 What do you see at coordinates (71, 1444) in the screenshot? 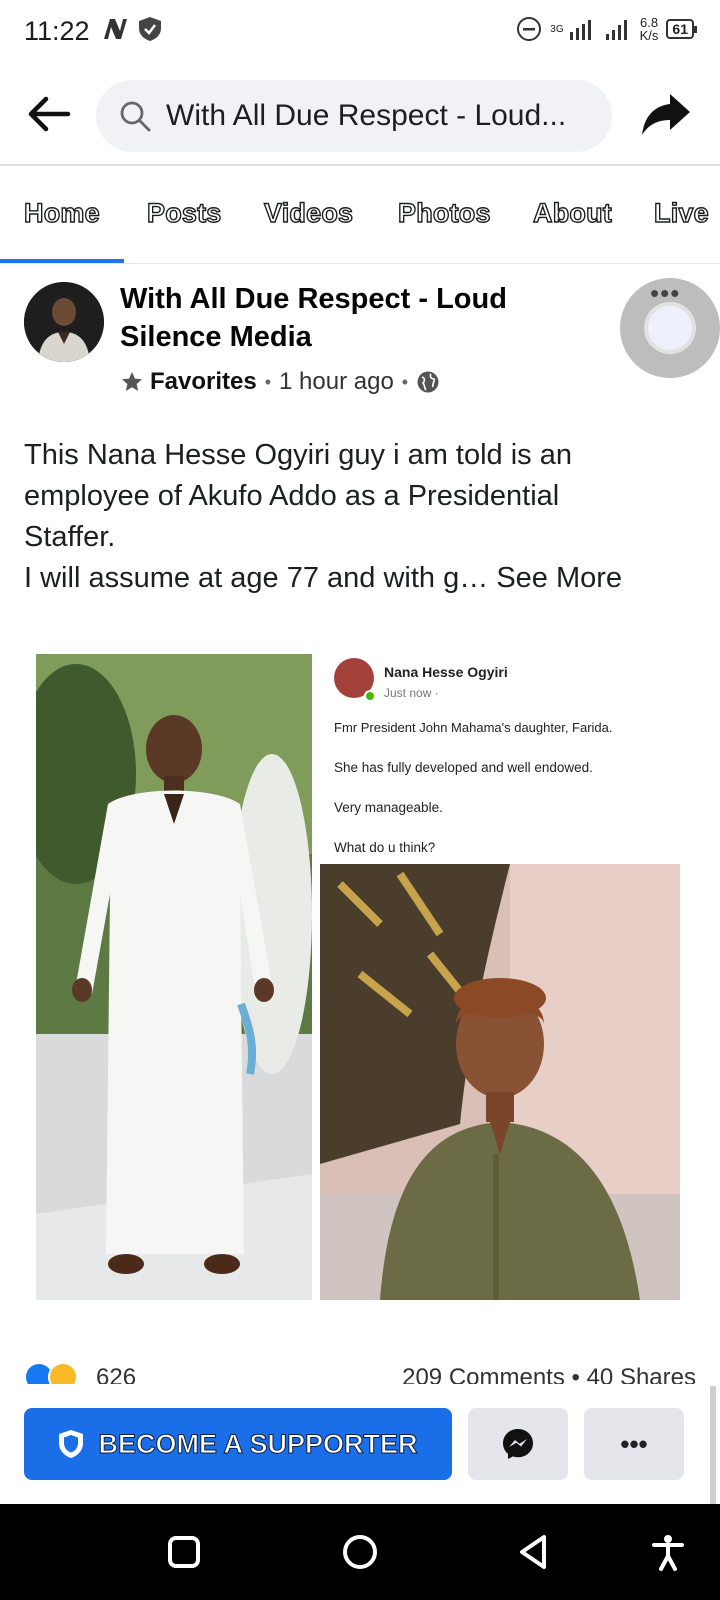
I see `supporter-badge-icon` at bounding box center [71, 1444].